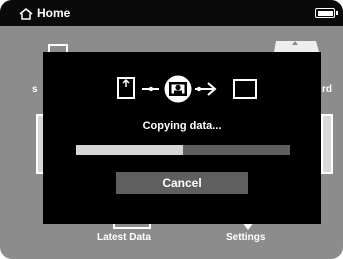 This screenshot has height=259, width=343. Describe the element at coordinates (327, 144) in the screenshot. I see `thumbnail-right` at that location.